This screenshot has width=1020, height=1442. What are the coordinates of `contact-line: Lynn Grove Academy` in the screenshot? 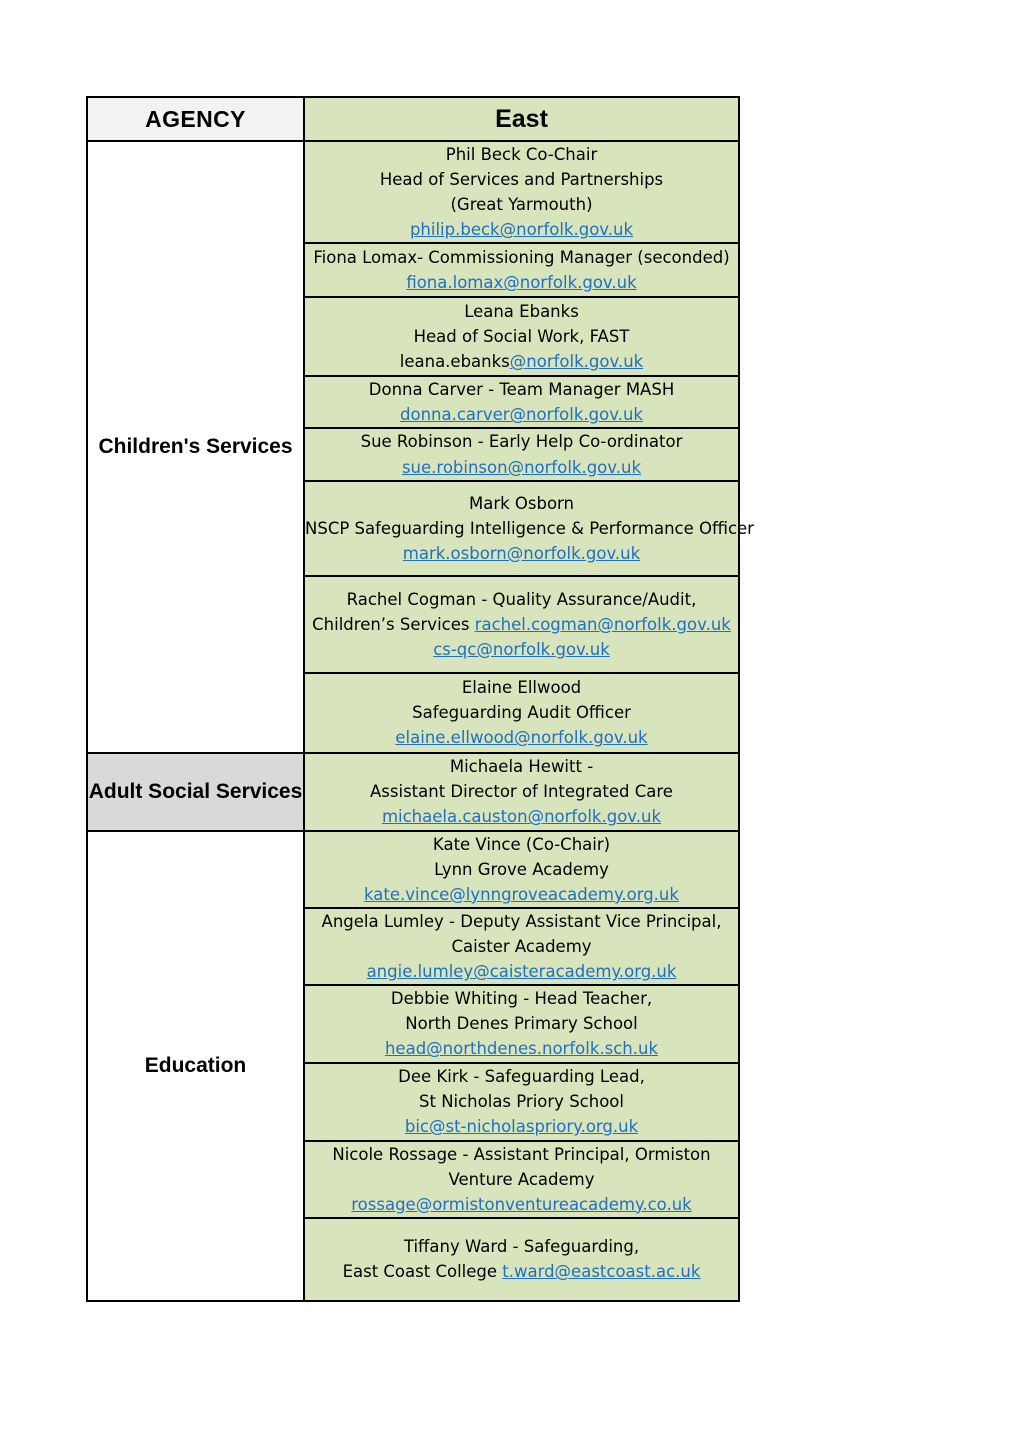 It's located at (521, 869).